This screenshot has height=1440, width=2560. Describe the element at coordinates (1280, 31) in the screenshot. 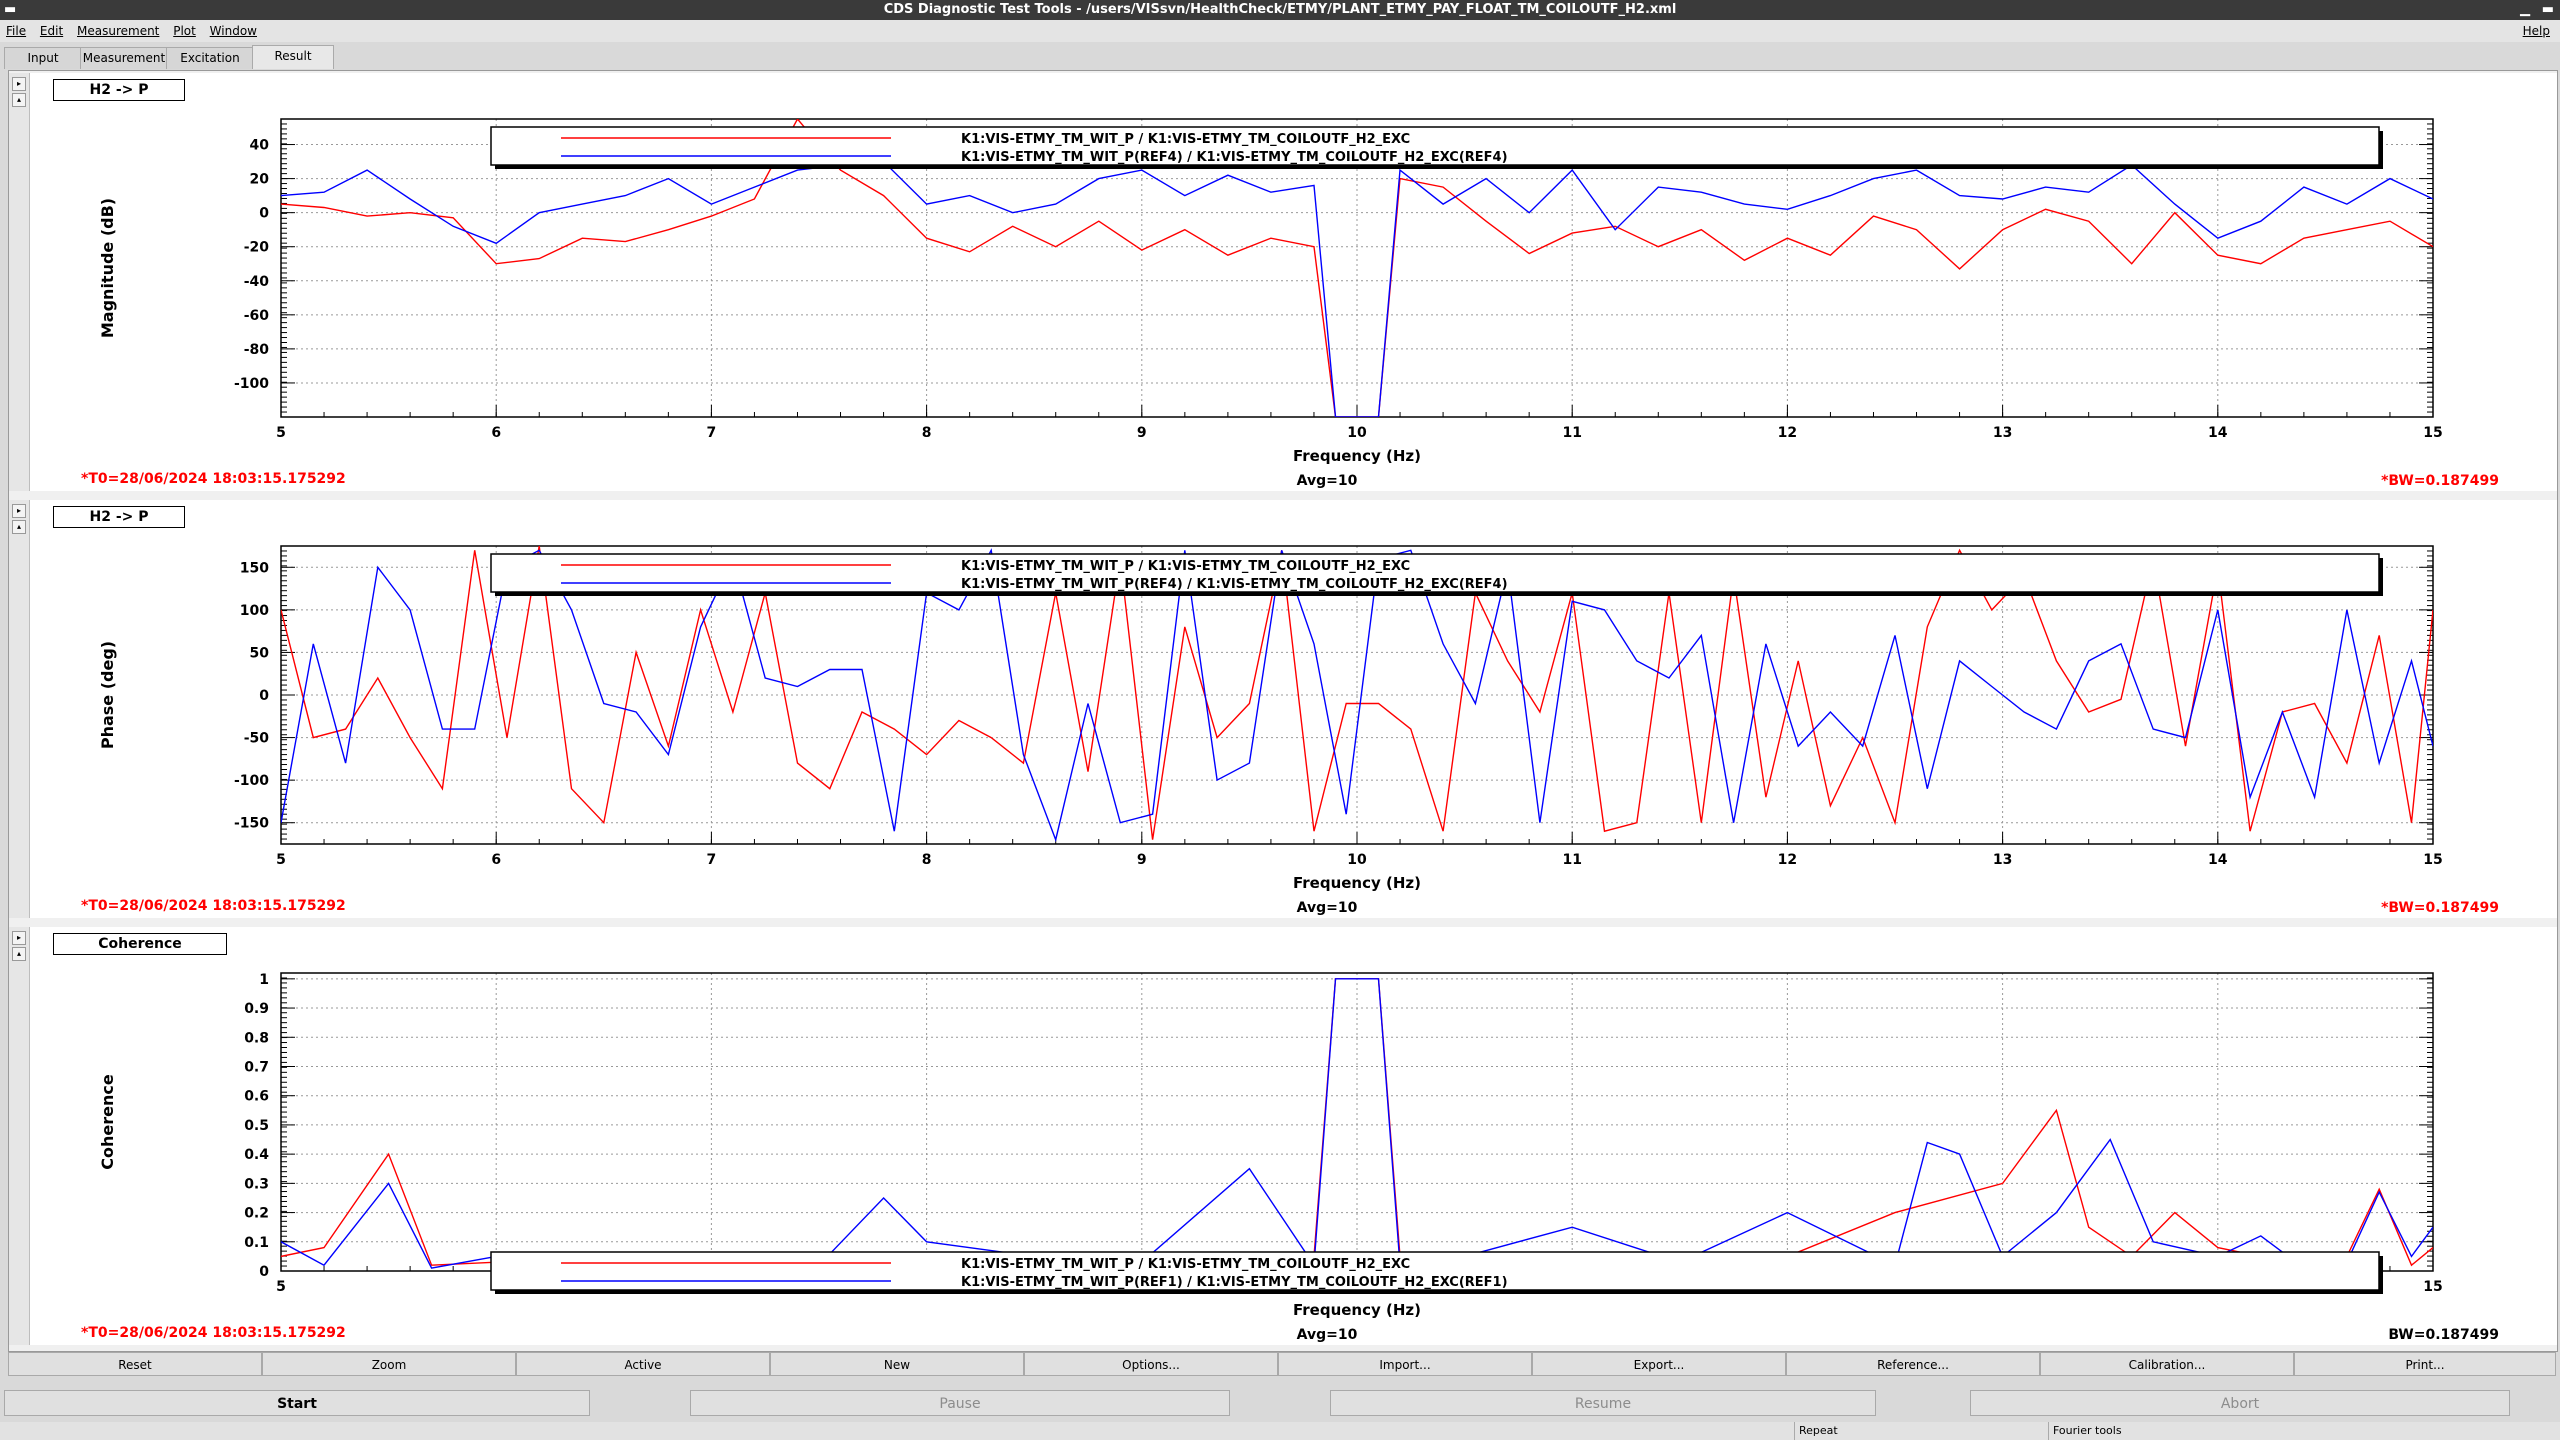

I see `menu-bar: File Edit Measurement Plot Window Help` at that location.